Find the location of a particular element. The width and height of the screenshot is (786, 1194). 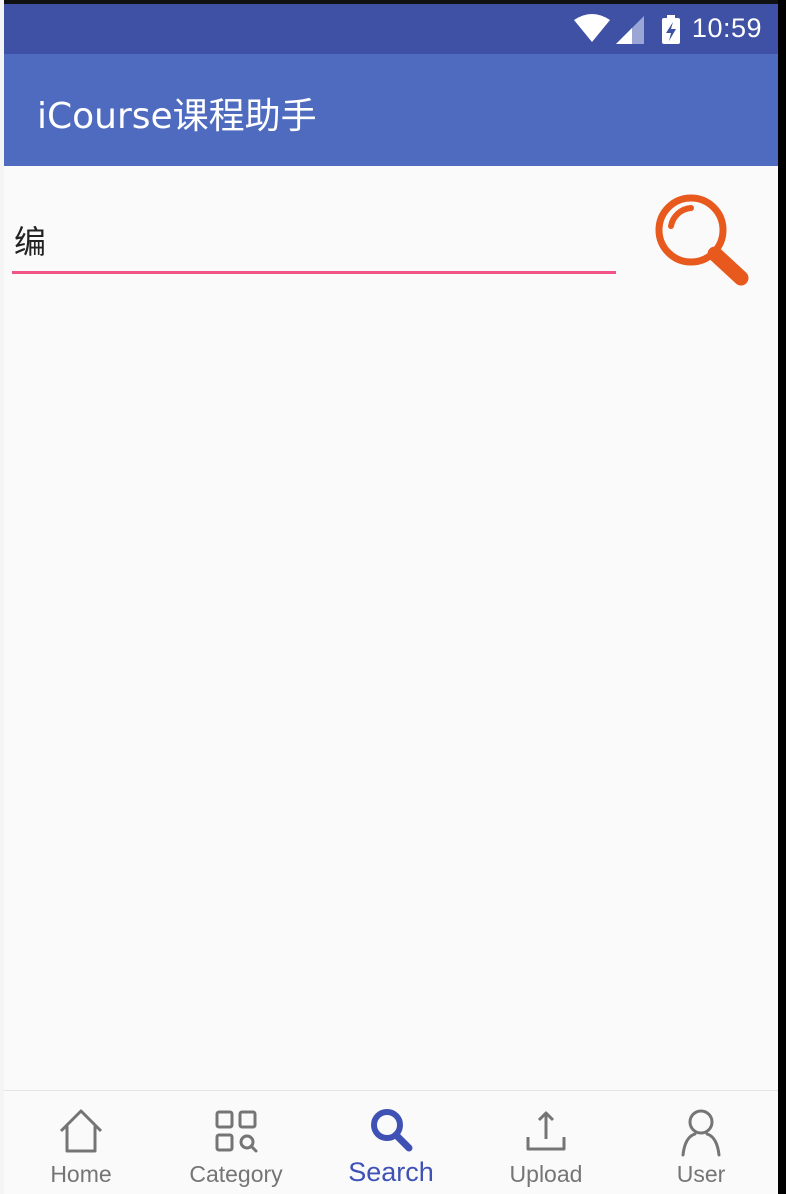

upload-icon is located at coordinates (546, 1131).